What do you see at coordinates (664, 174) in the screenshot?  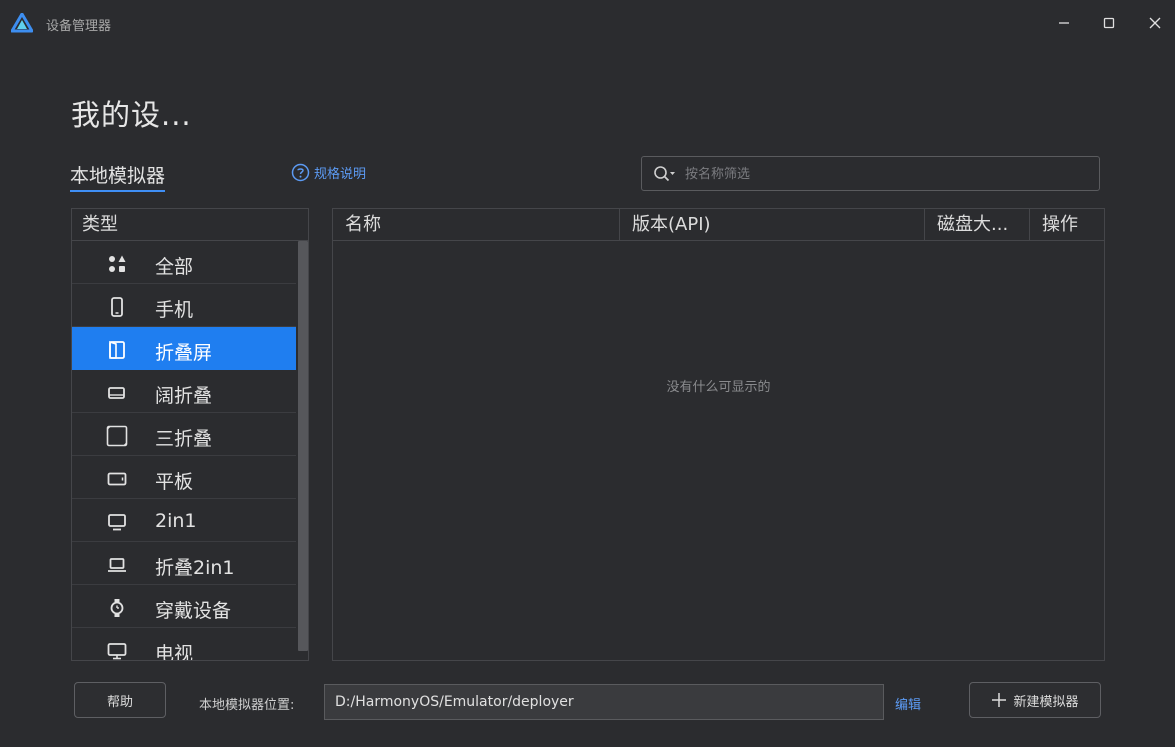 I see `search-icon` at bounding box center [664, 174].